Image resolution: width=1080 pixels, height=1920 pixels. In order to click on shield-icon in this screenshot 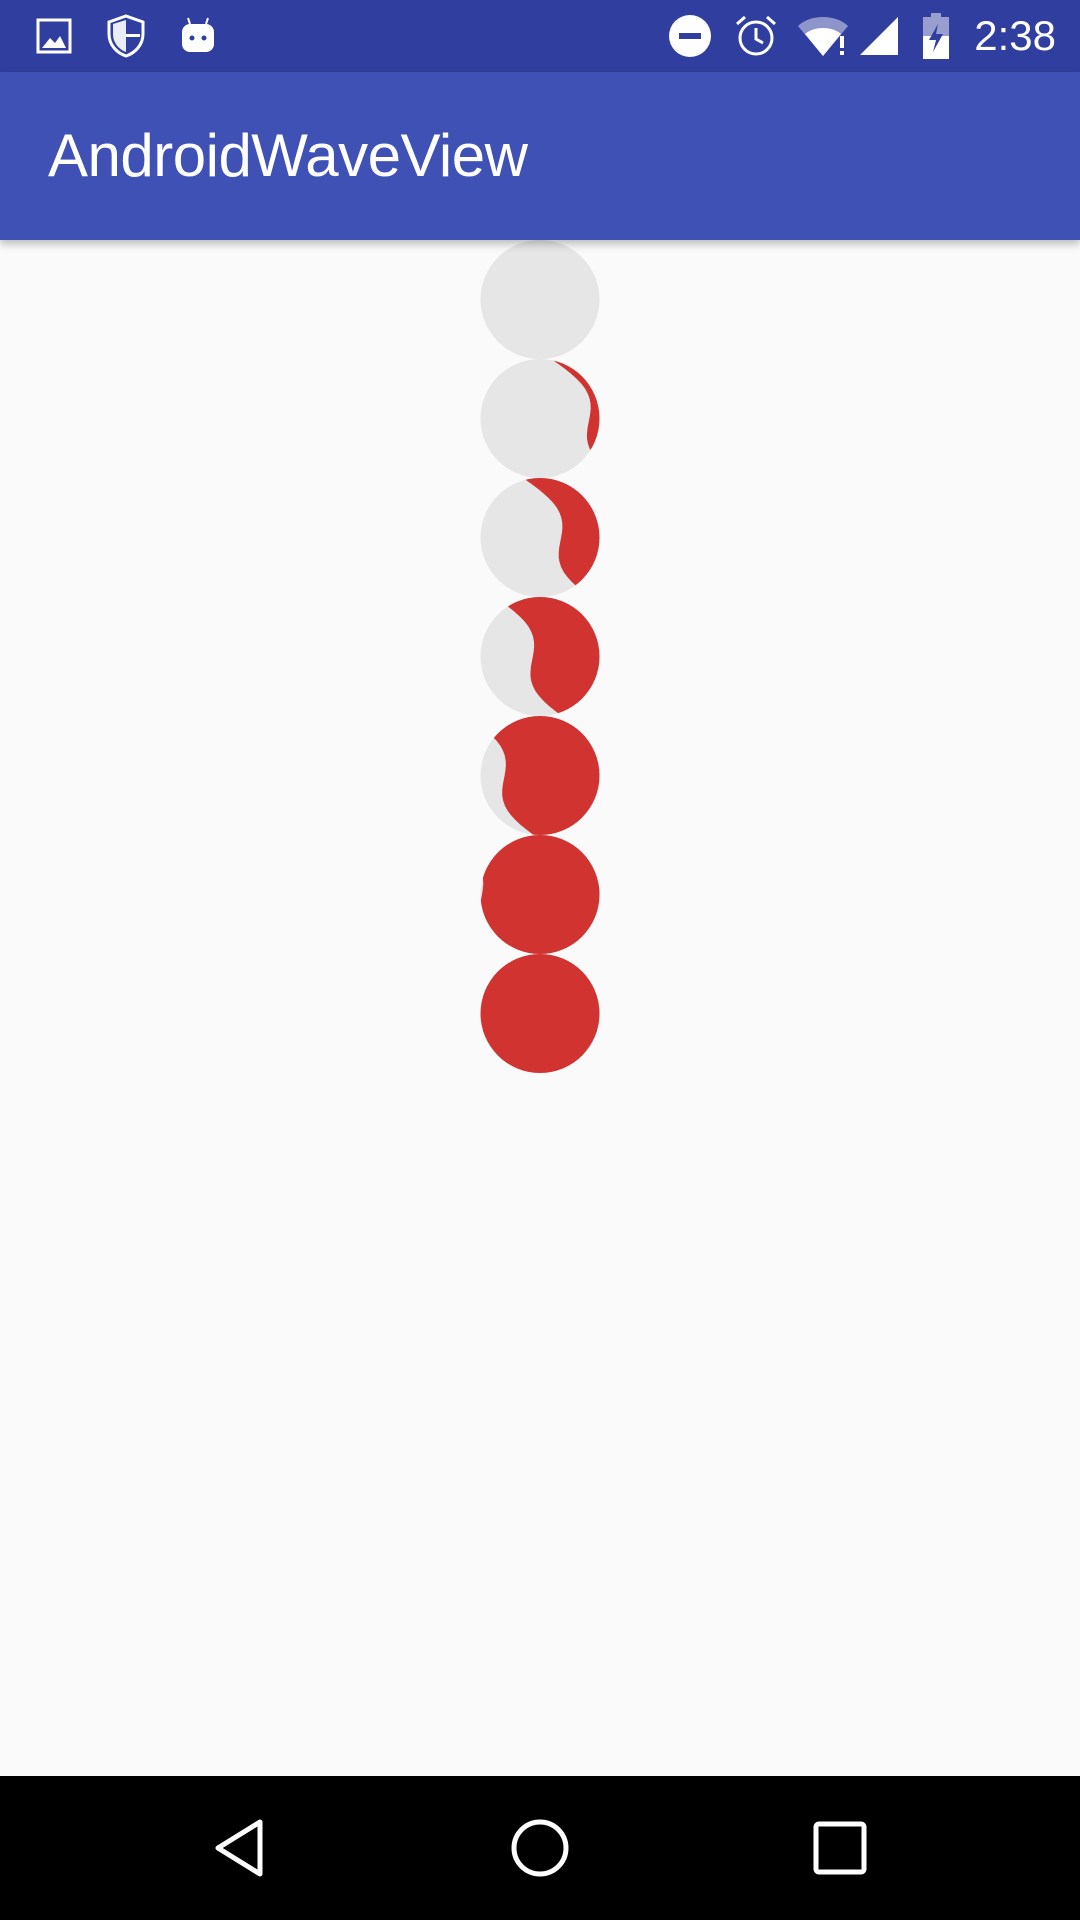, I will do `click(126, 36)`.